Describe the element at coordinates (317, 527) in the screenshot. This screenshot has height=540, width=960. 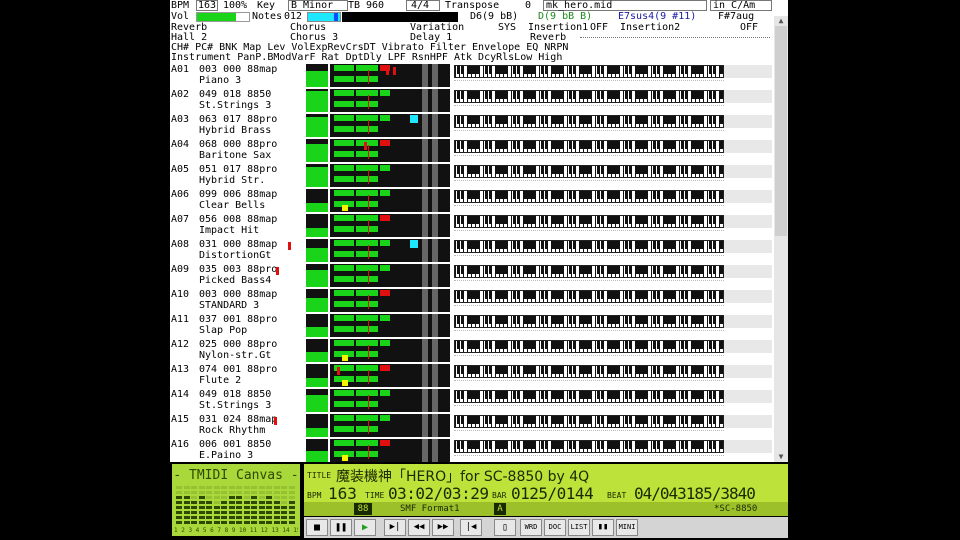
I see `stop-button: ■` at that location.